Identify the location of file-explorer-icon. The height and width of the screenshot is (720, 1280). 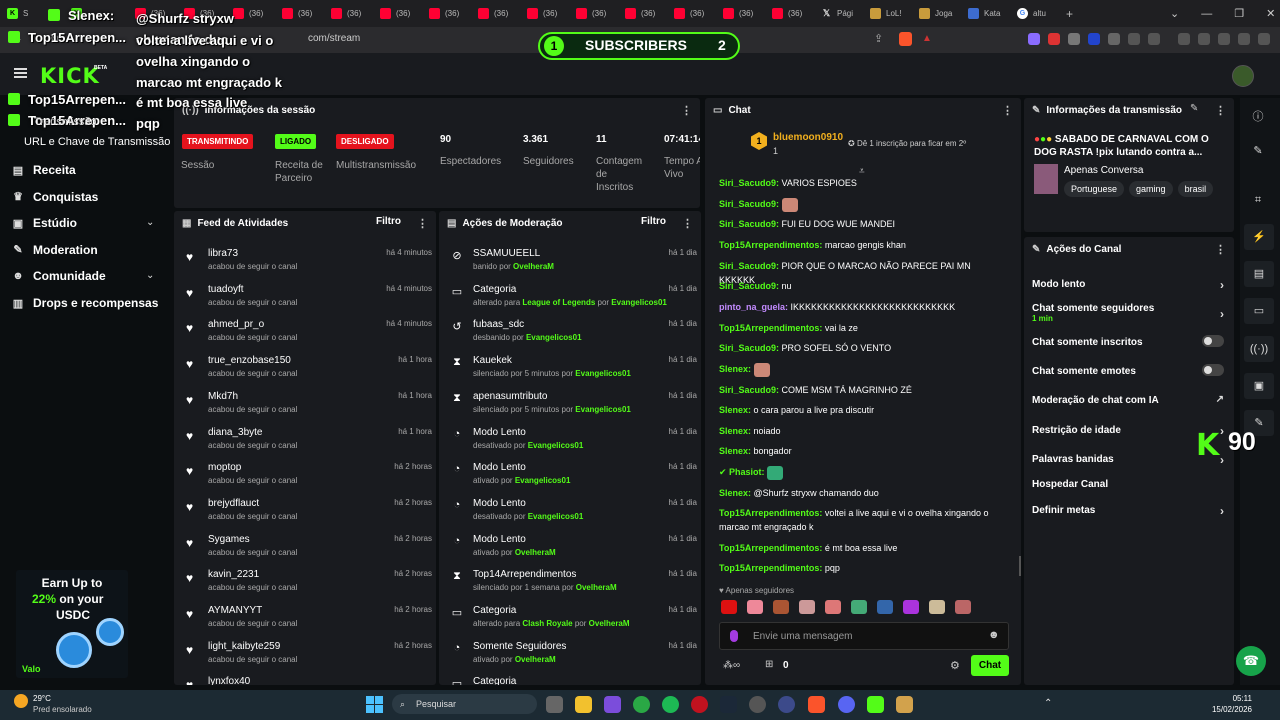
(583, 704).